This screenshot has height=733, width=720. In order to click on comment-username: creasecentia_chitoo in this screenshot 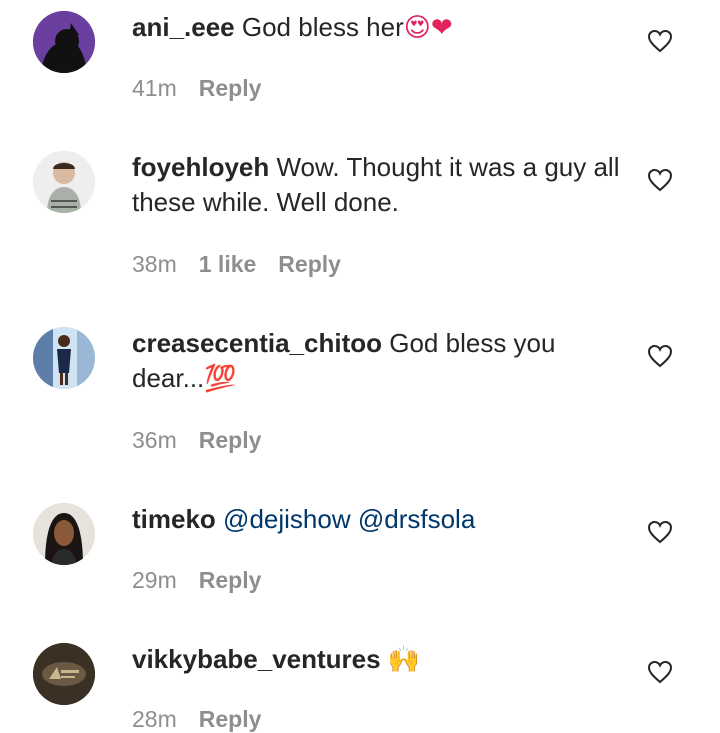, I will do `click(257, 343)`.